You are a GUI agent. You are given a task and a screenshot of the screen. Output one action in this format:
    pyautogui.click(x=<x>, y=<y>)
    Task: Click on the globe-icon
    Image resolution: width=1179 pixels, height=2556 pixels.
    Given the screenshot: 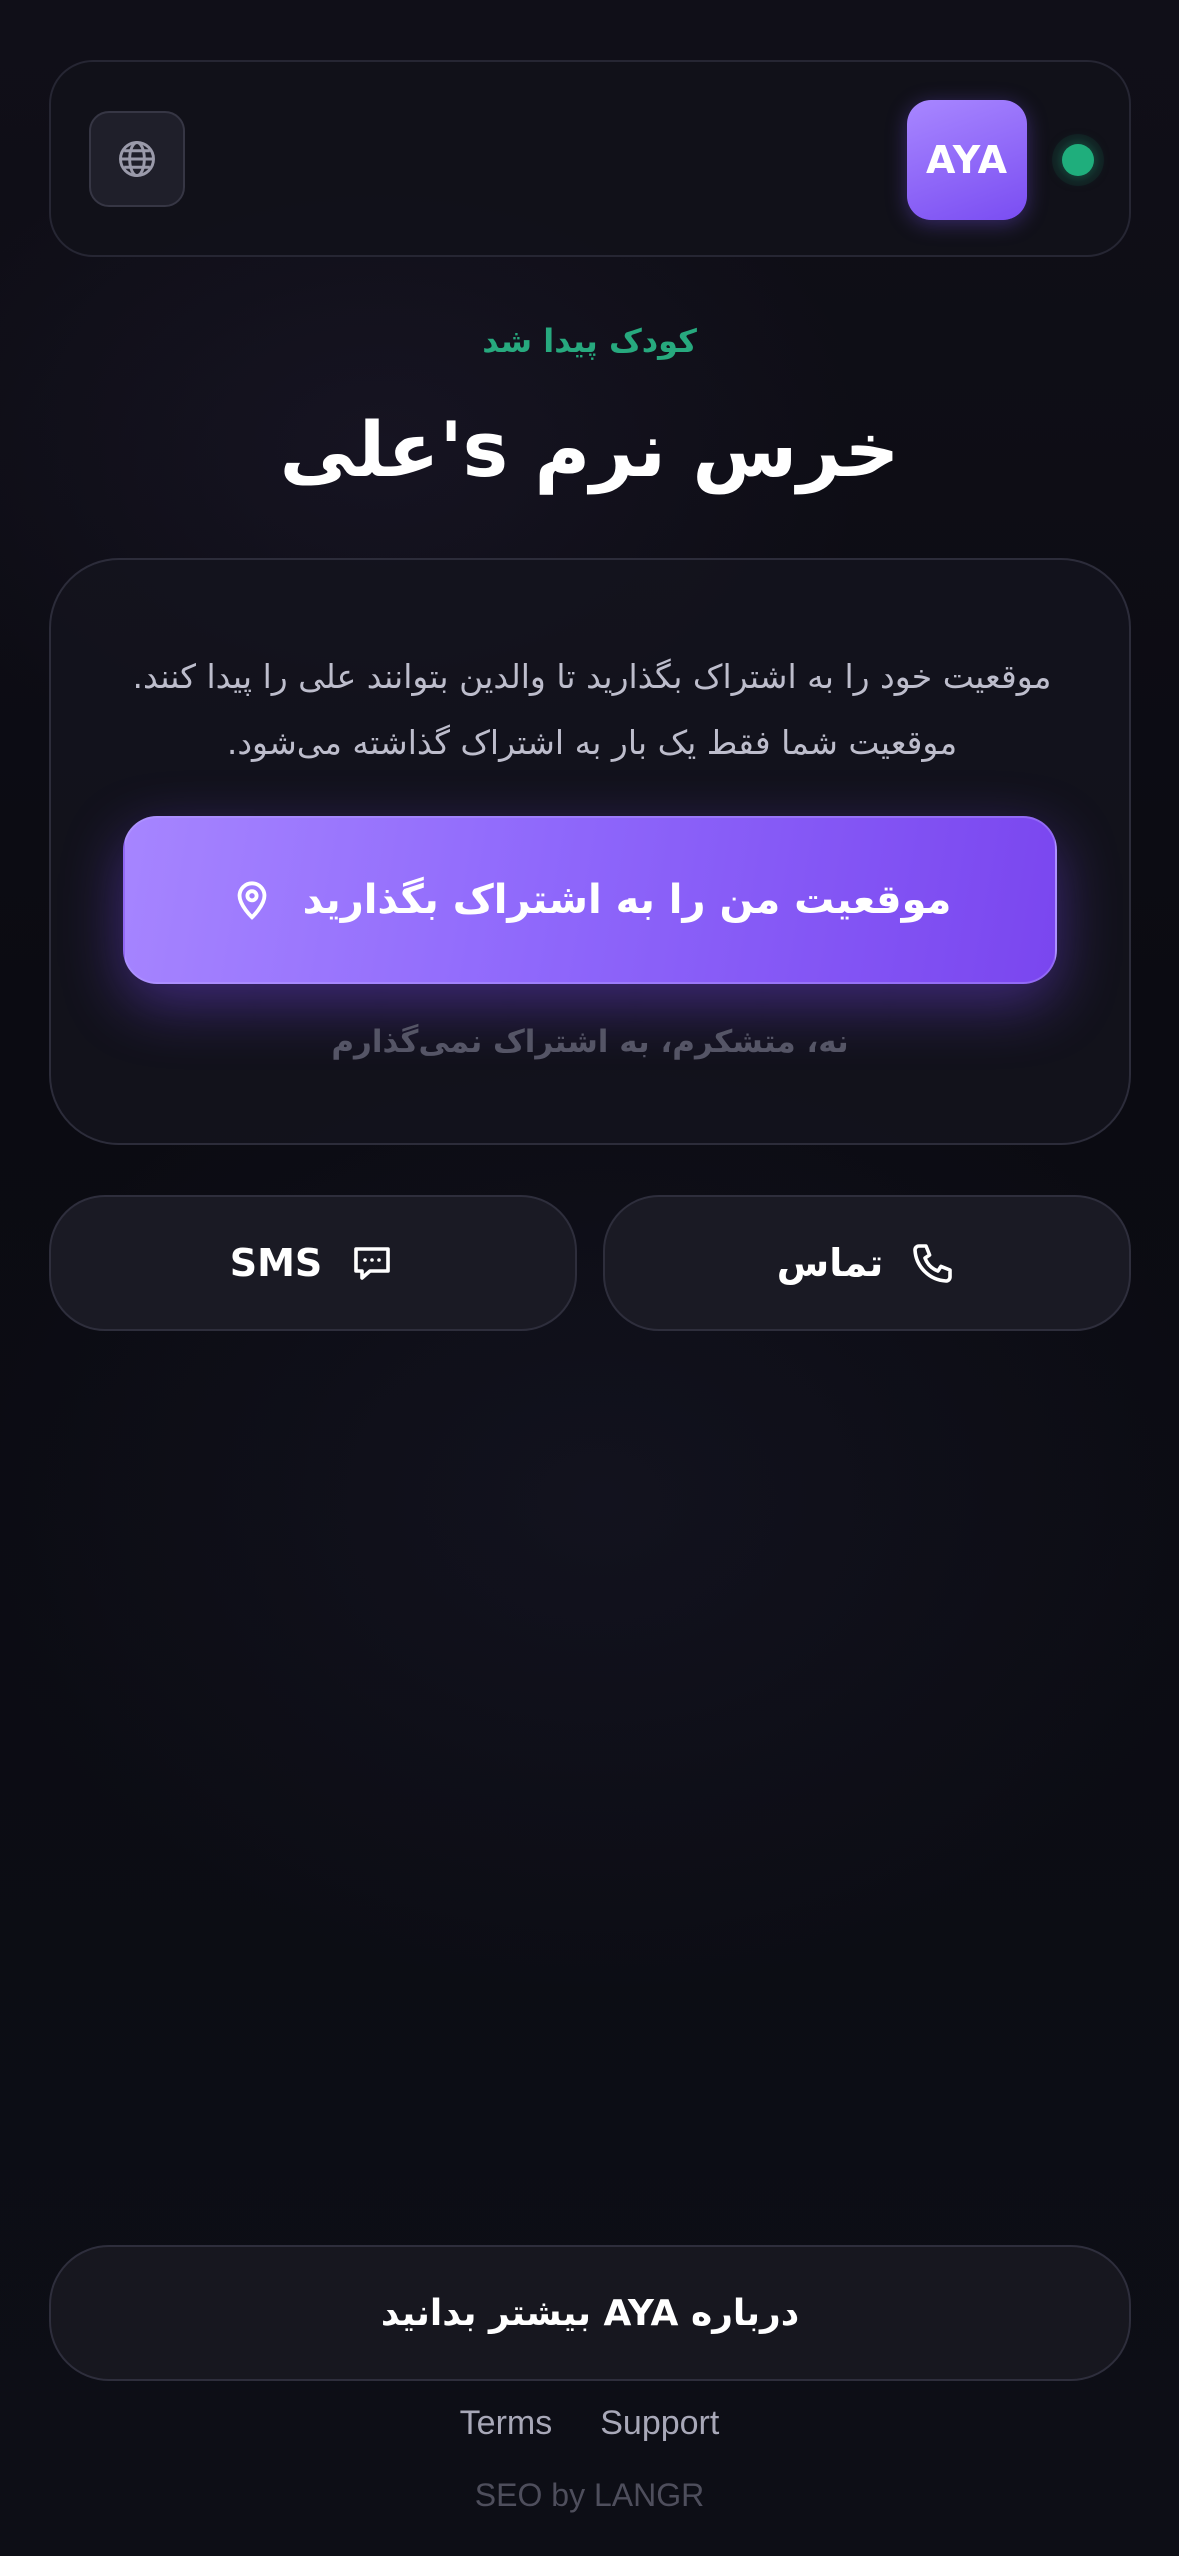 What is the action you would take?
    pyautogui.click(x=137, y=159)
    